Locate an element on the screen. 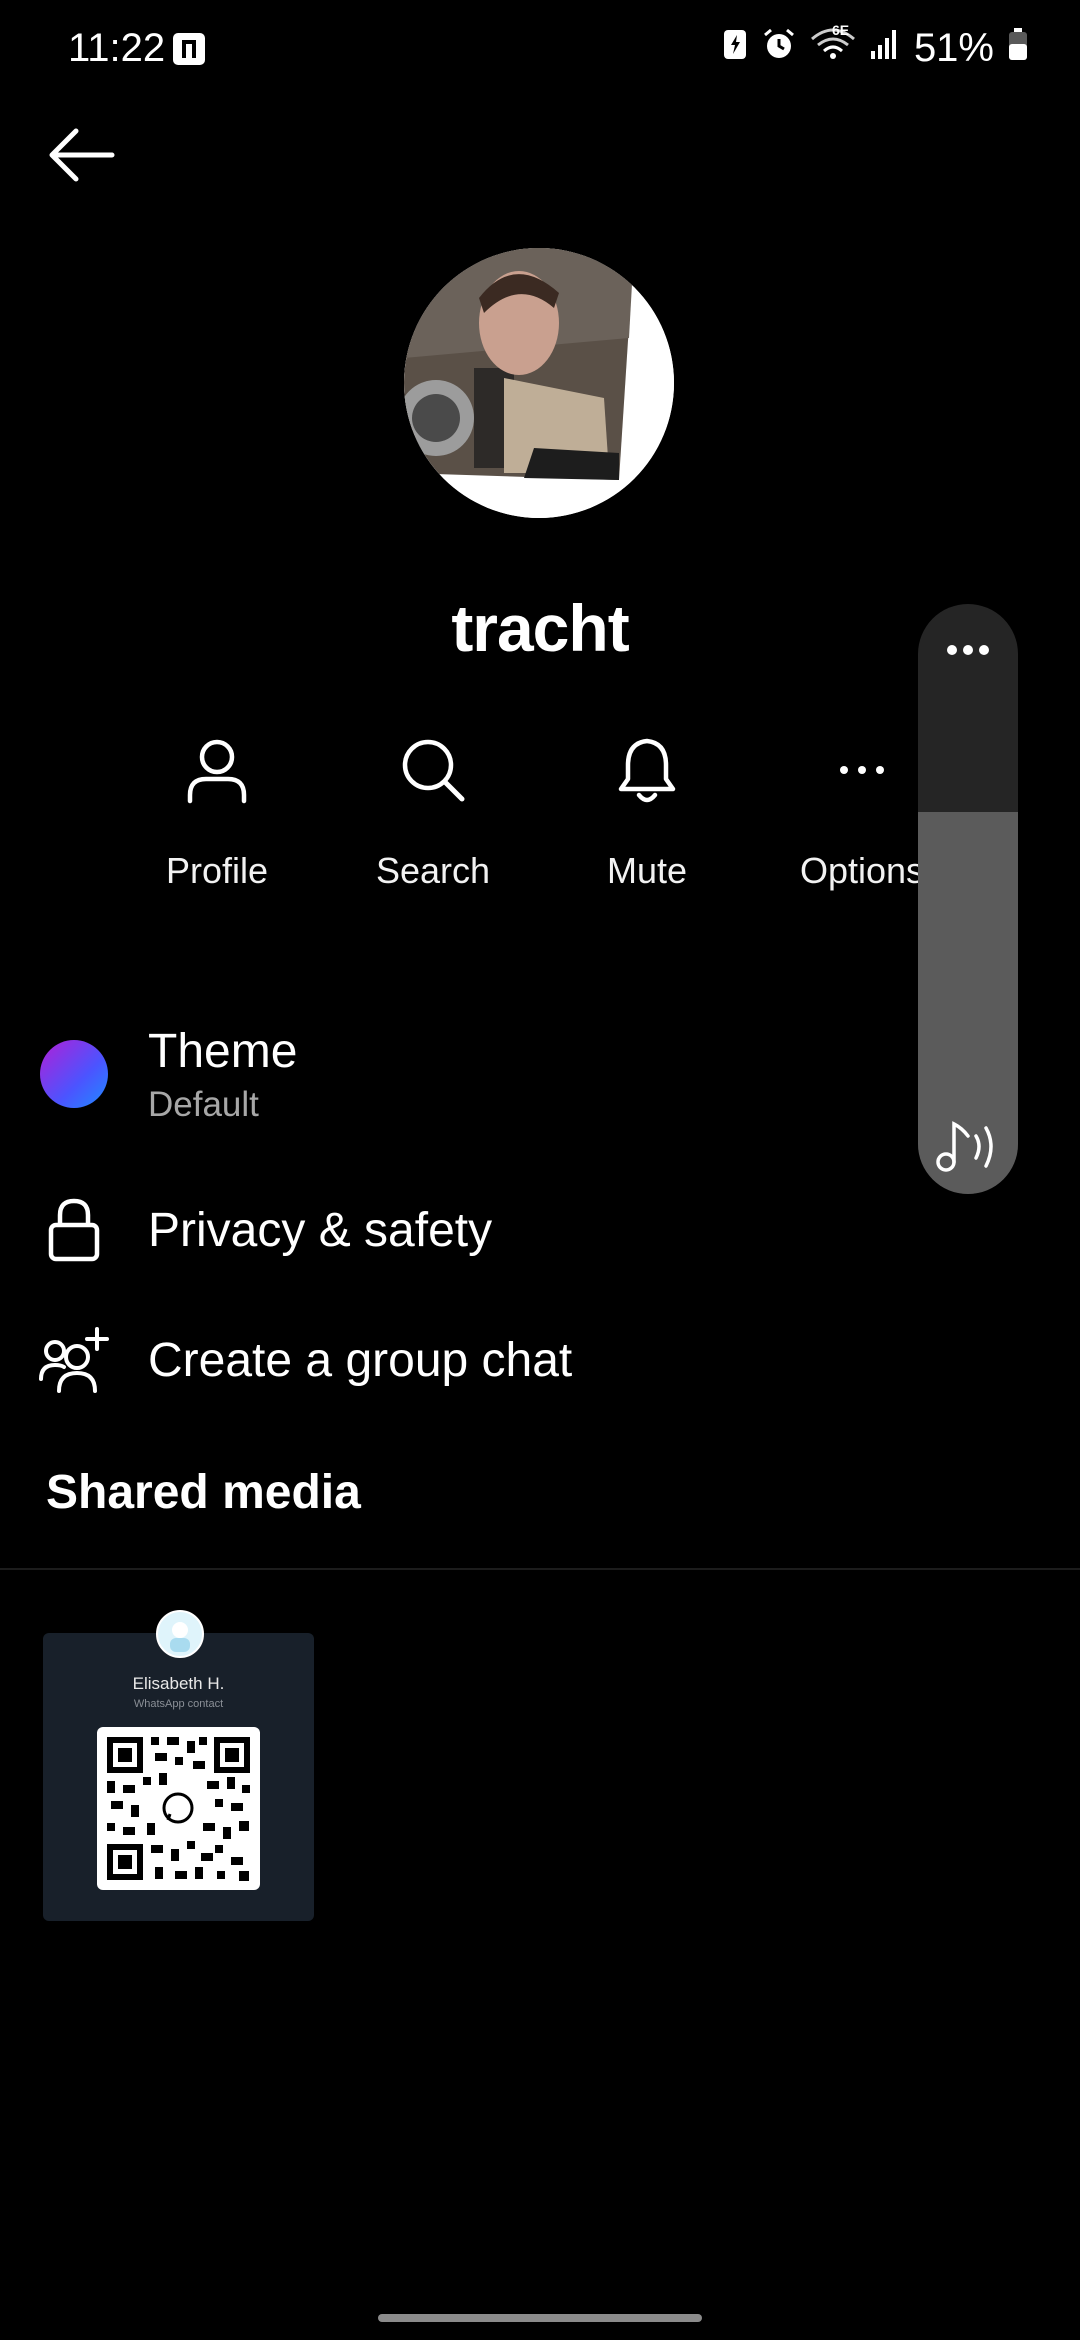  create-group-label: Create a group chat is located at coordinates (360, 1360).